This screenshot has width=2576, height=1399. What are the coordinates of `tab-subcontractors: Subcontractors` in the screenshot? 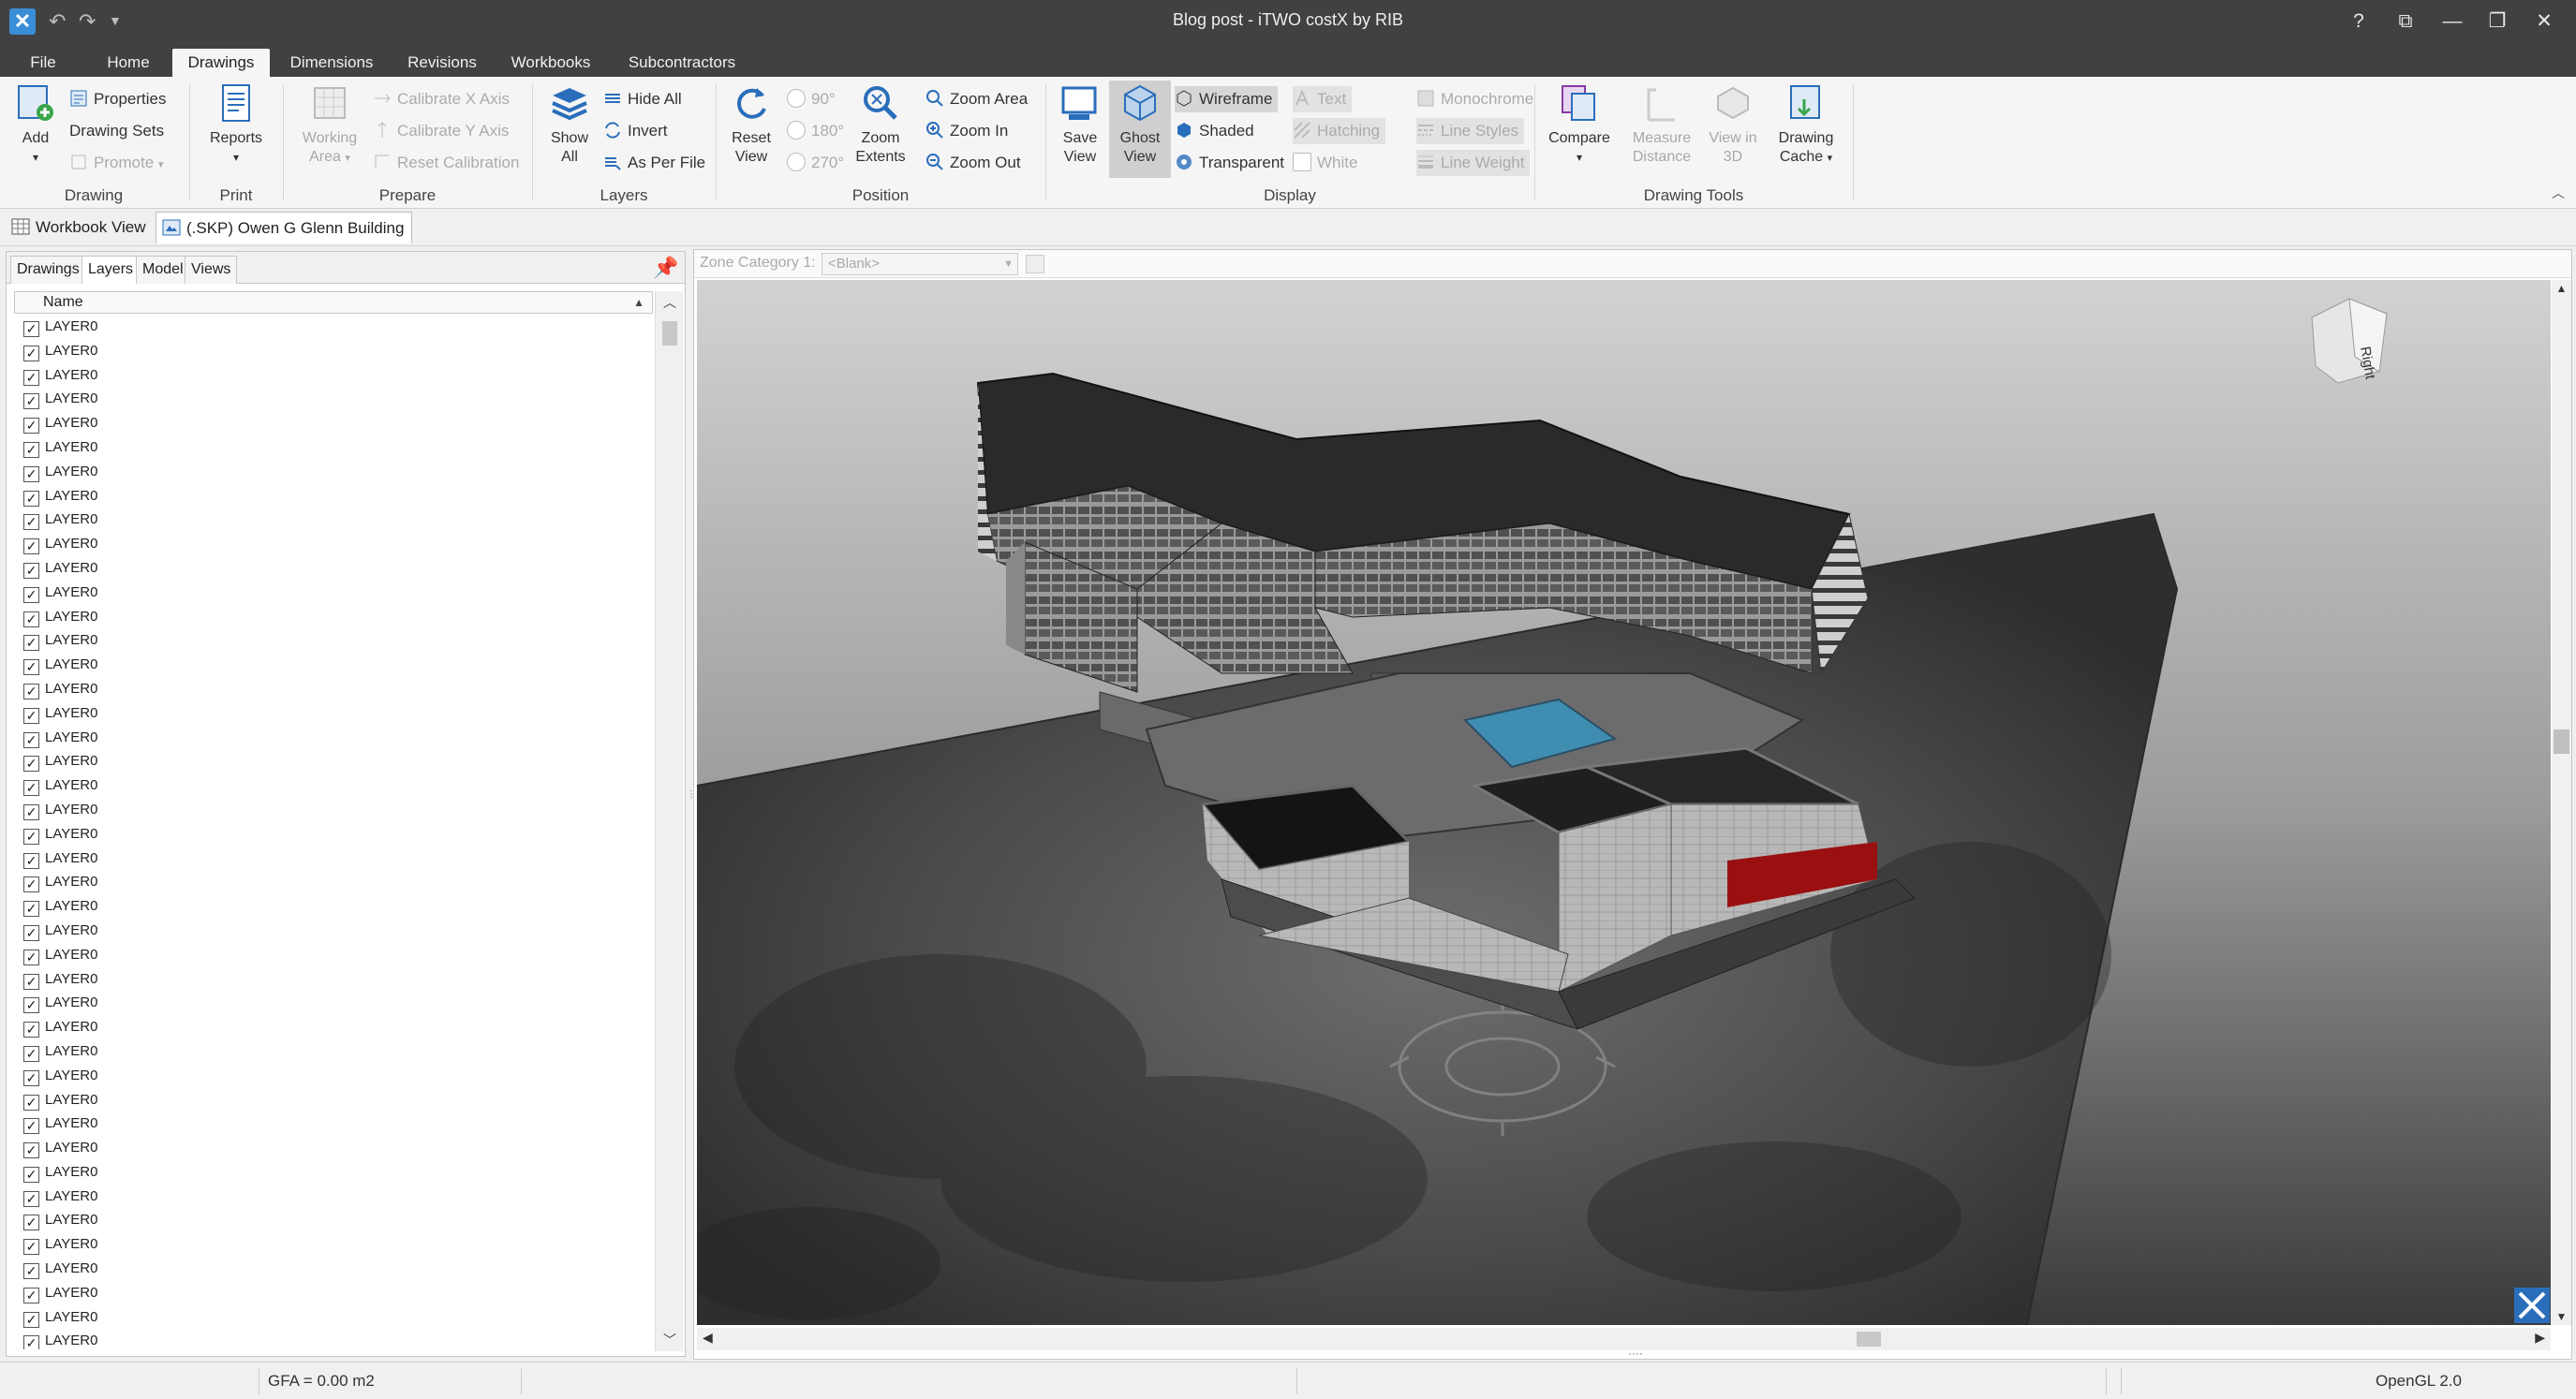 It's located at (682, 63).